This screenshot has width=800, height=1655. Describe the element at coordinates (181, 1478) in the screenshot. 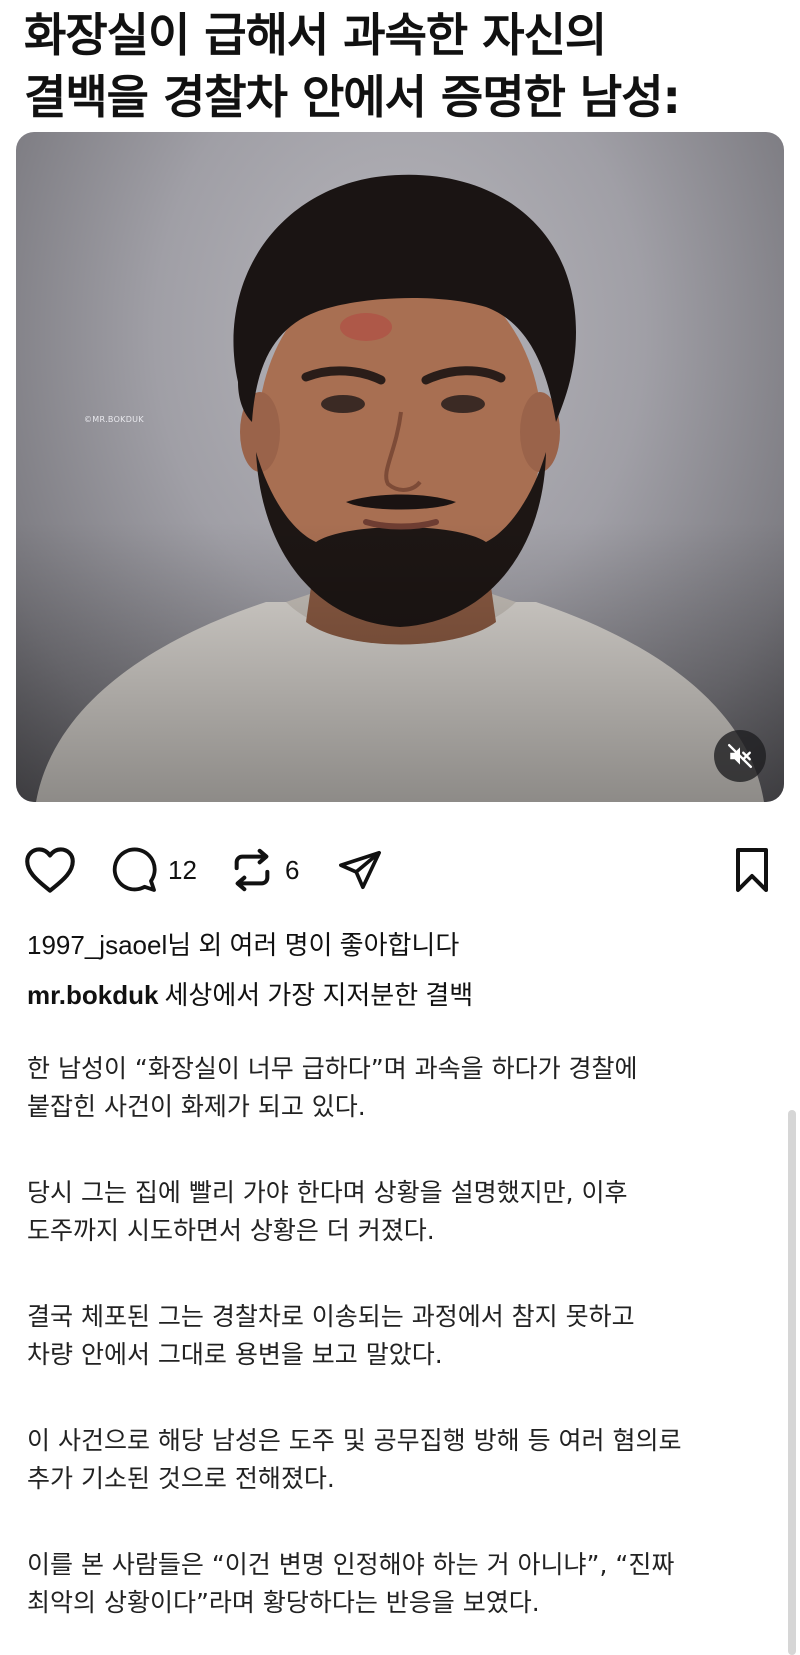

I see `paragraph-line: 추가 기소된 것으로 전해졌다.` at that location.